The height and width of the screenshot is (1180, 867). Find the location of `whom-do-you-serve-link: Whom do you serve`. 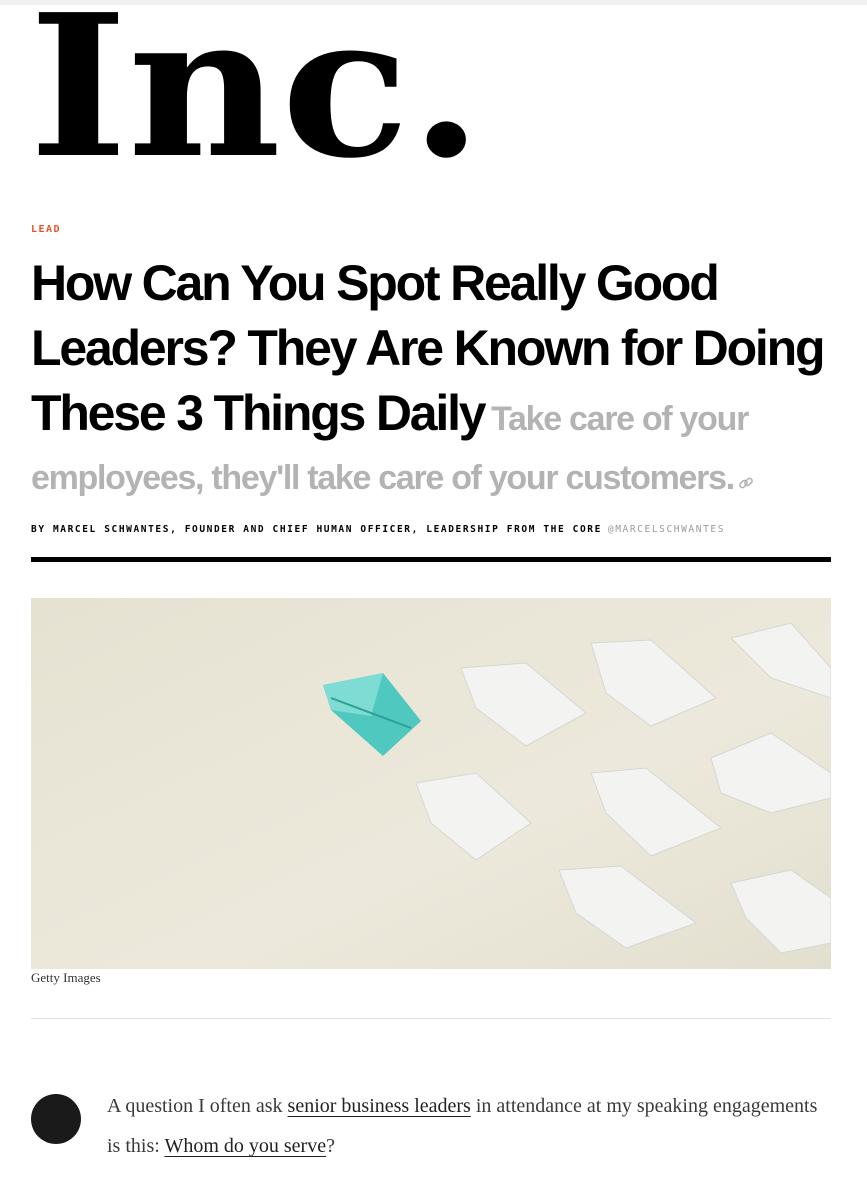

whom-do-you-serve-link: Whom do you serve is located at coordinates (245, 1146).